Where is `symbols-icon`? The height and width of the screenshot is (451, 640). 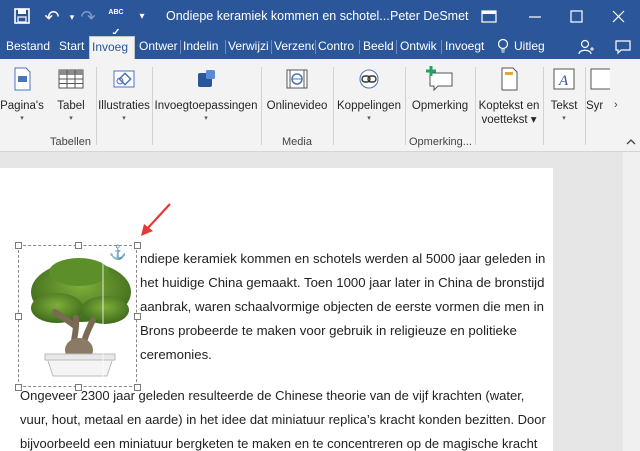 symbols-icon is located at coordinates (599, 79).